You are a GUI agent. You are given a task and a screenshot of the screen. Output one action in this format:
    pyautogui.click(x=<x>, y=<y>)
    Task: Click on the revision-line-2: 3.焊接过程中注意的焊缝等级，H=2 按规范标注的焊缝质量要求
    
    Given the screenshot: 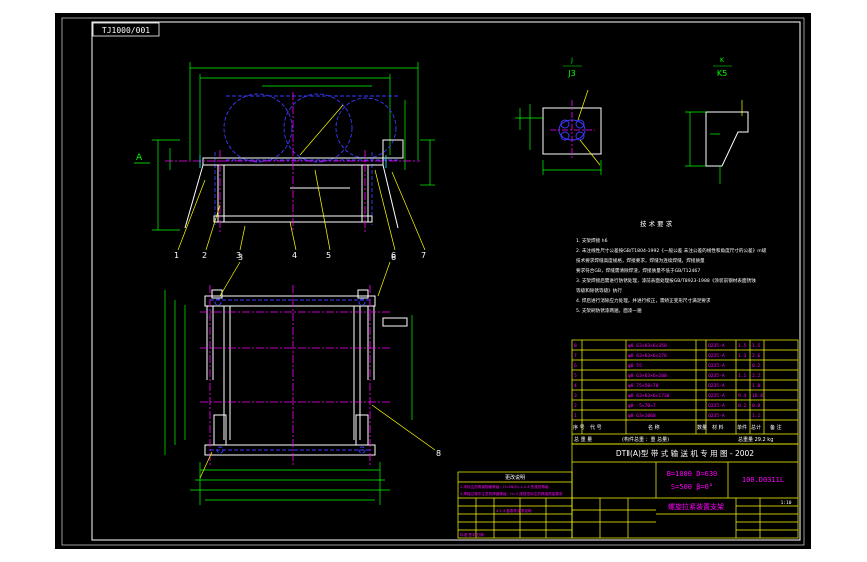 What is the action you would take?
    pyautogui.click(x=511, y=493)
    